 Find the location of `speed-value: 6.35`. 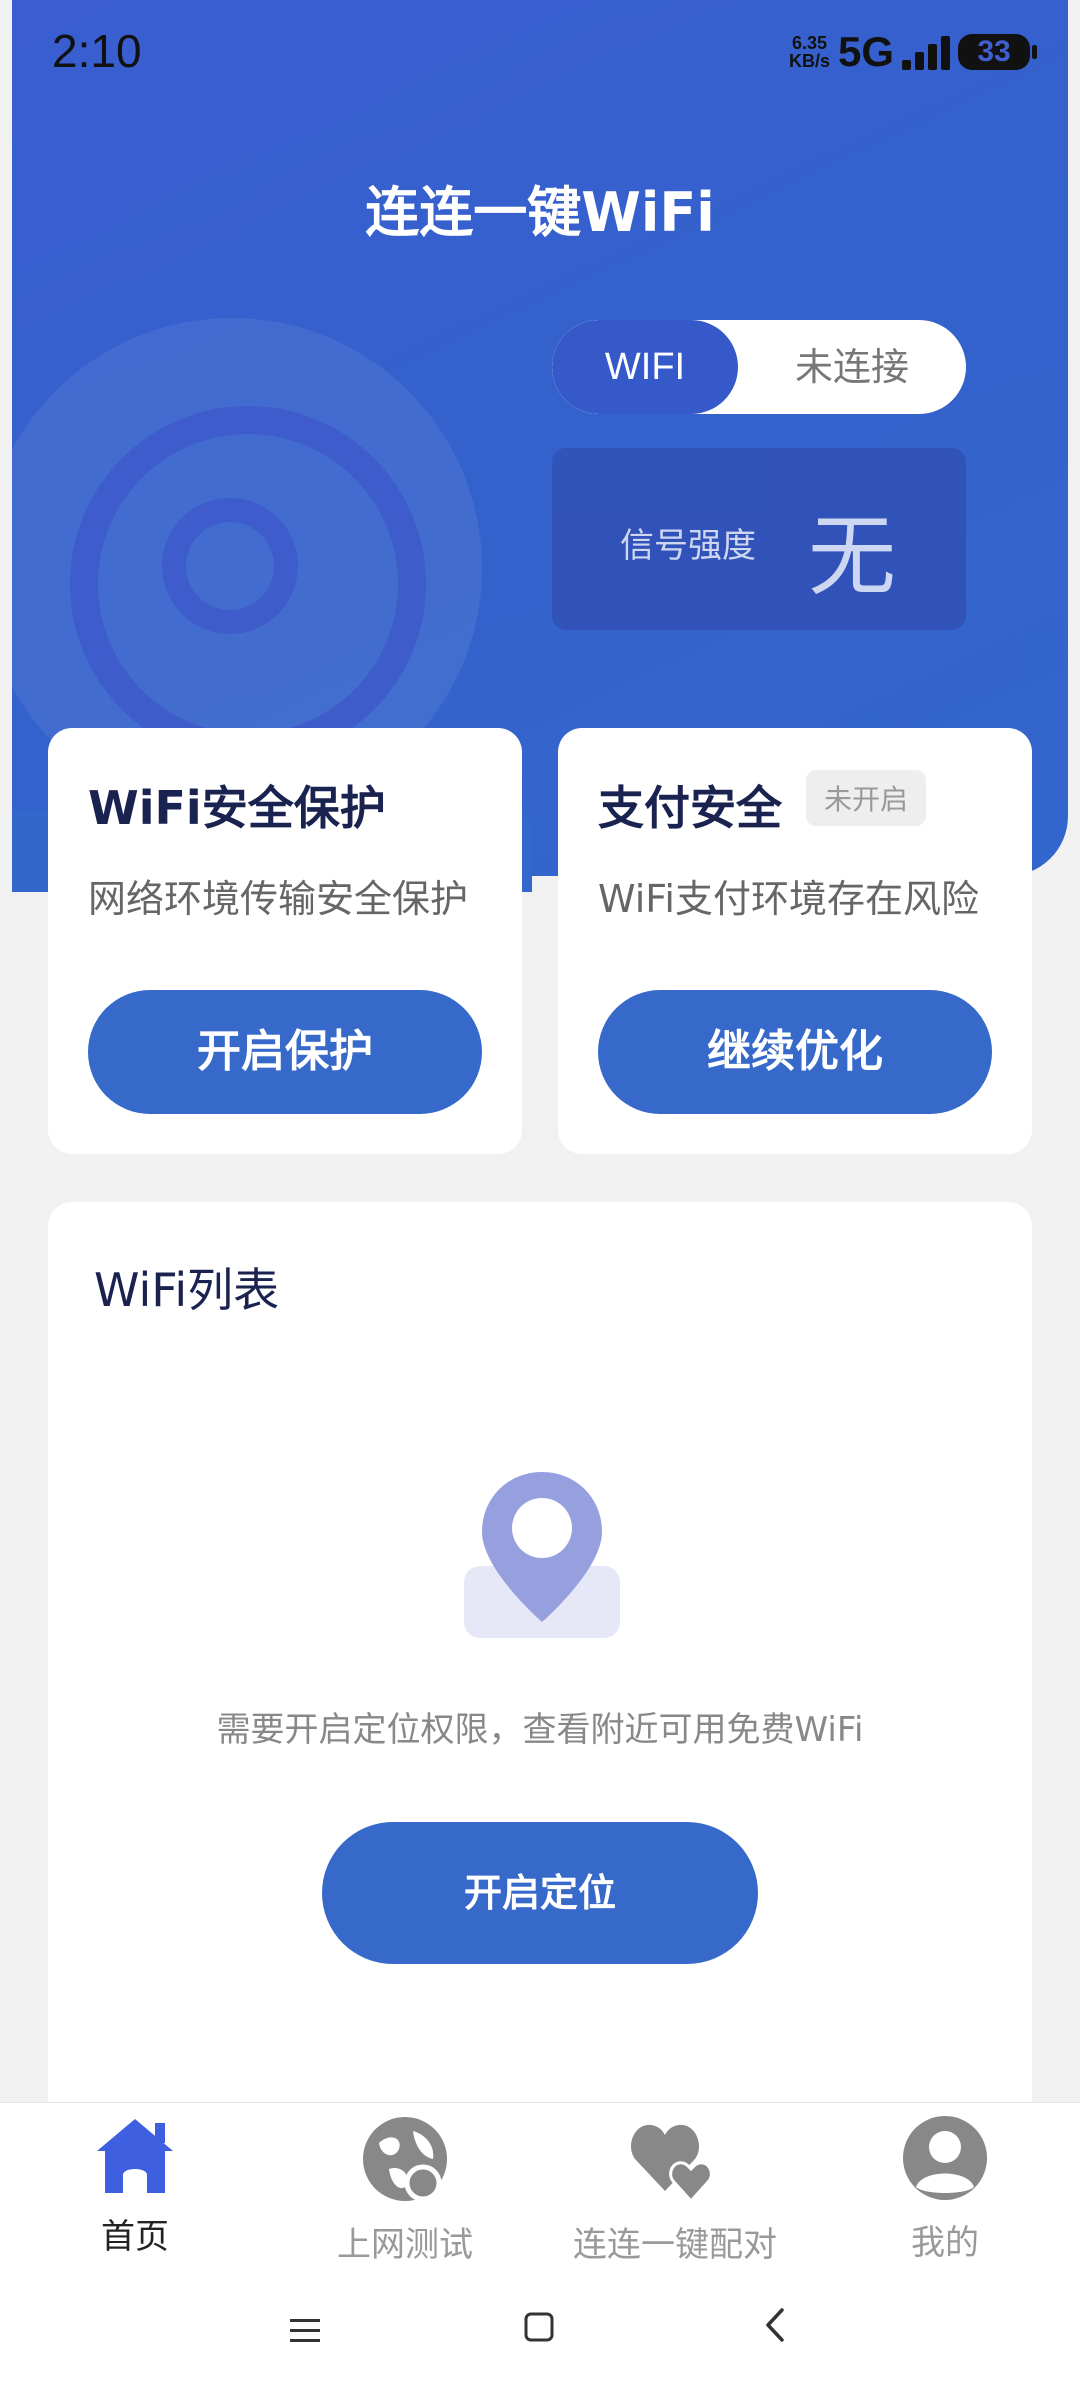

speed-value: 6.35 is located at coordinates (809, 43).